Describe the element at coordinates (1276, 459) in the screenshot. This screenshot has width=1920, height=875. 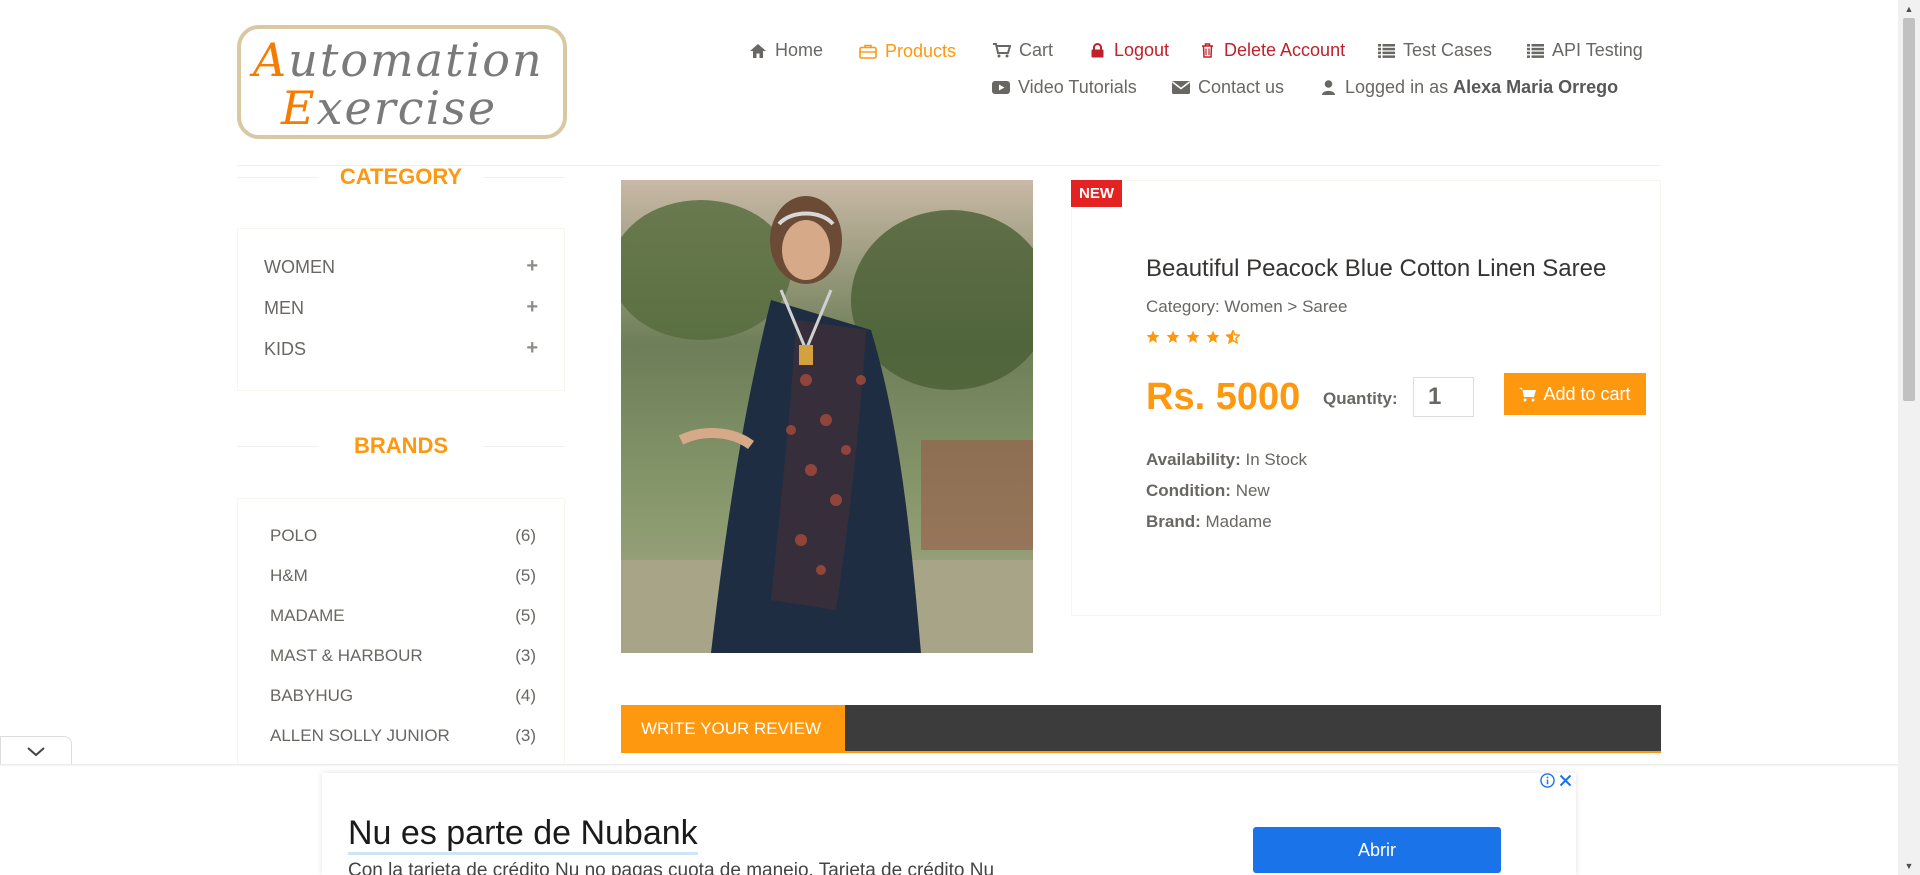
I see `availability-value: In Stock` at that location.